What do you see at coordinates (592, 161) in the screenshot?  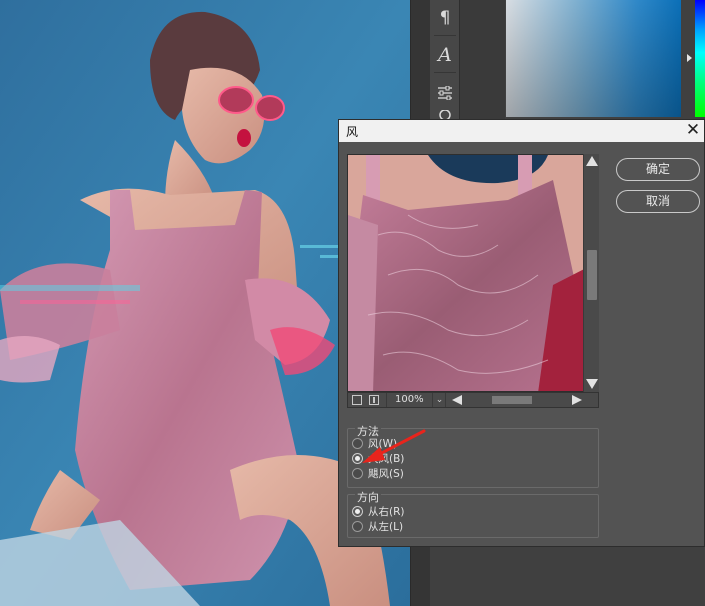 I see `scroll-up-icon` at bounding box center [592, 161].